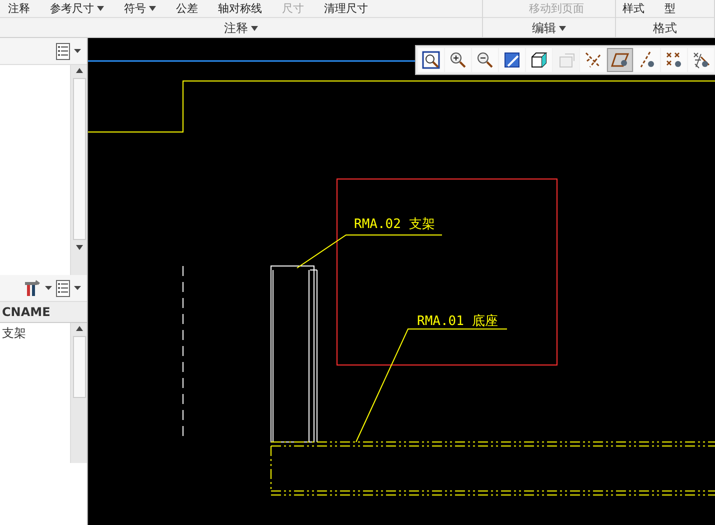  What do you see at coordinates (77, 8) in the screenshot?
I see `ribbon-command: 参考尺寸` at bounding box center [77, 8].